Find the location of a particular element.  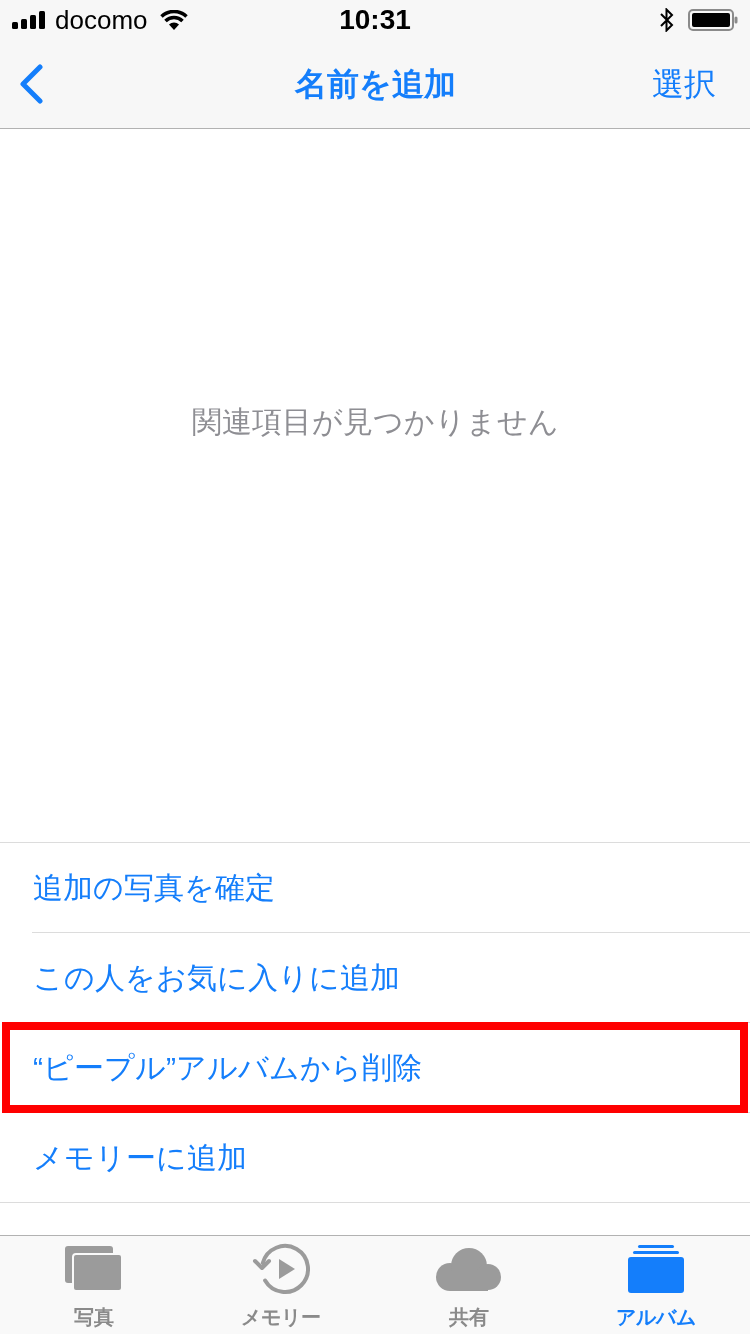

action-item: “ピープル”アルバムから削除 is located at coordinates (375, 1067).